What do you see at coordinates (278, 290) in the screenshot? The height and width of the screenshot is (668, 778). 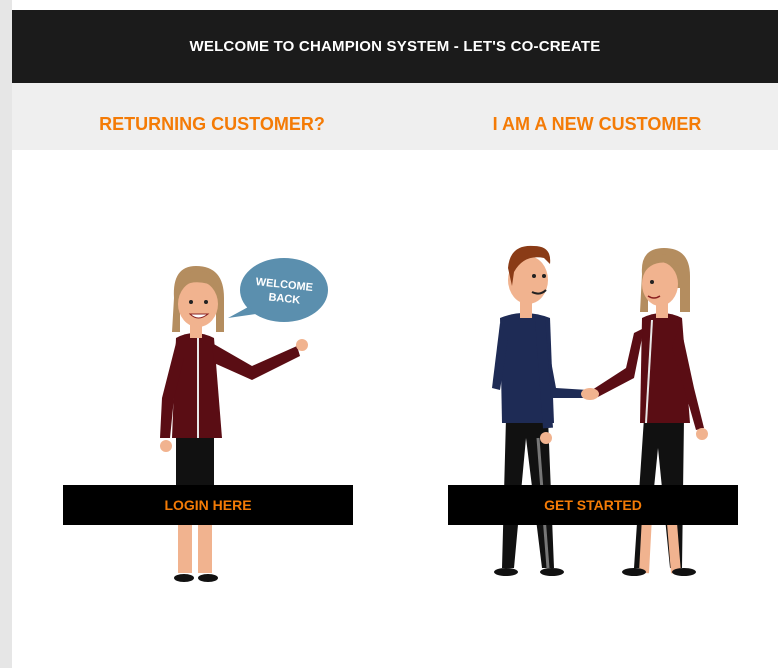 I see `speech-bubble: WELCOME BACK` at bounding box center [278, 290].